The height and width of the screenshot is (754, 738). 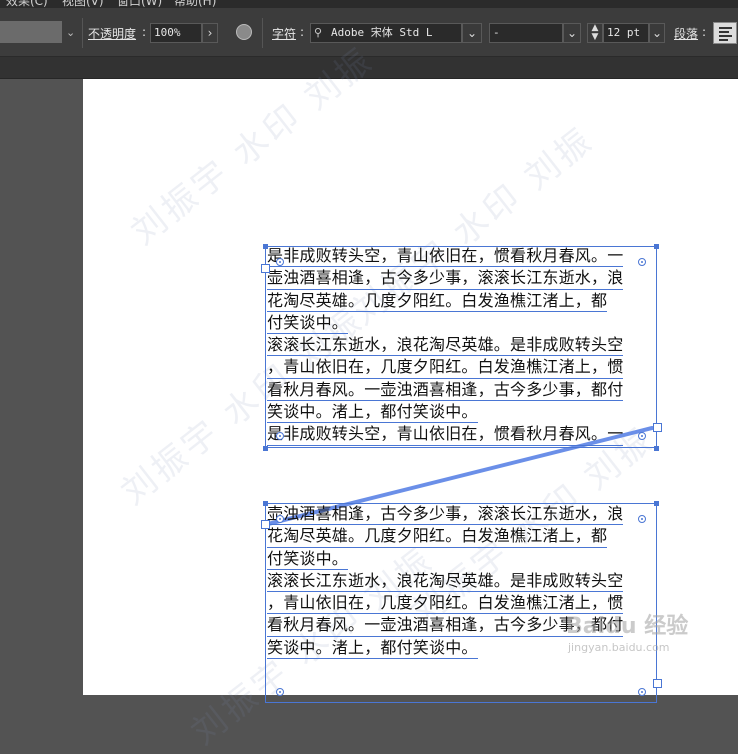 I want to click on text-line: 看秋月春风。一壶浊酒喜相逢，古今多少事，都付, so click(x=445, y=390).